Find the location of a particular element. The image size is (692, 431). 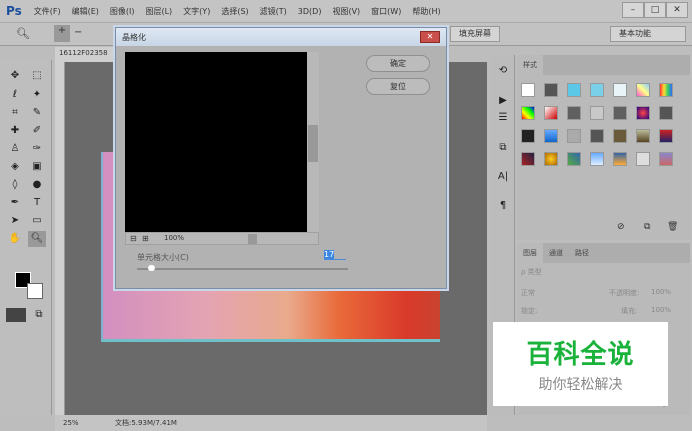

menu-view: 视图(V) is located at coordinates (346, 11).